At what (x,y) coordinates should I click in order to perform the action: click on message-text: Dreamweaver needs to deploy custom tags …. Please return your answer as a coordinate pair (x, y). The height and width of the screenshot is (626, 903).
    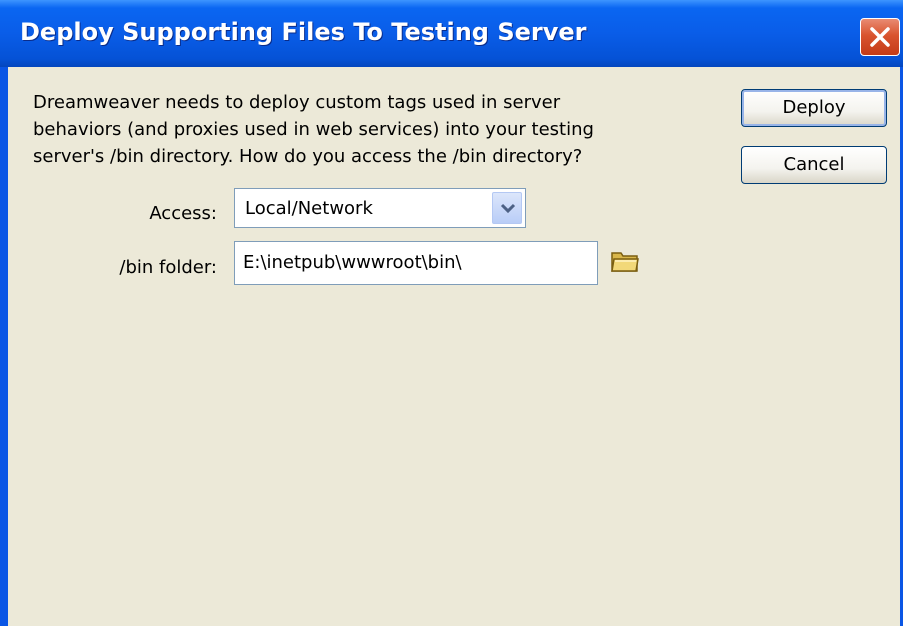
    Looking at the image, I should click on (313, 129).